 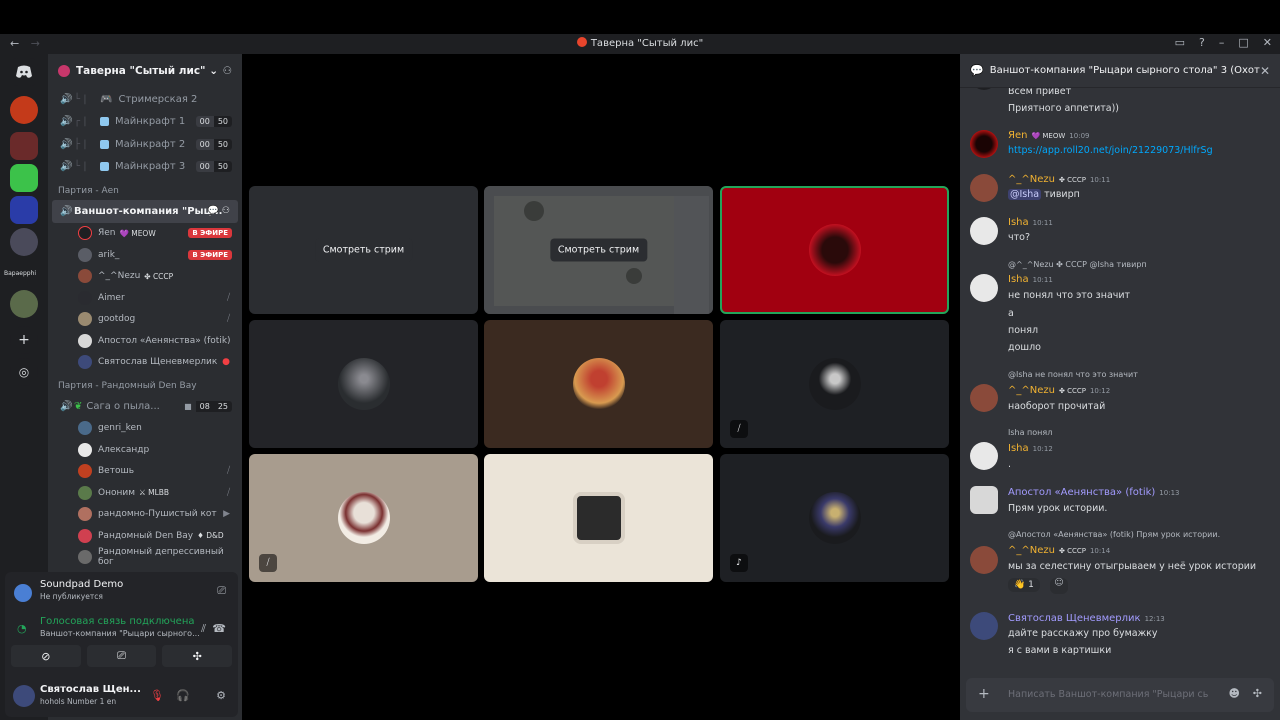 I want to click on emoji-icon: ☻, so click(x=1234, y=693).